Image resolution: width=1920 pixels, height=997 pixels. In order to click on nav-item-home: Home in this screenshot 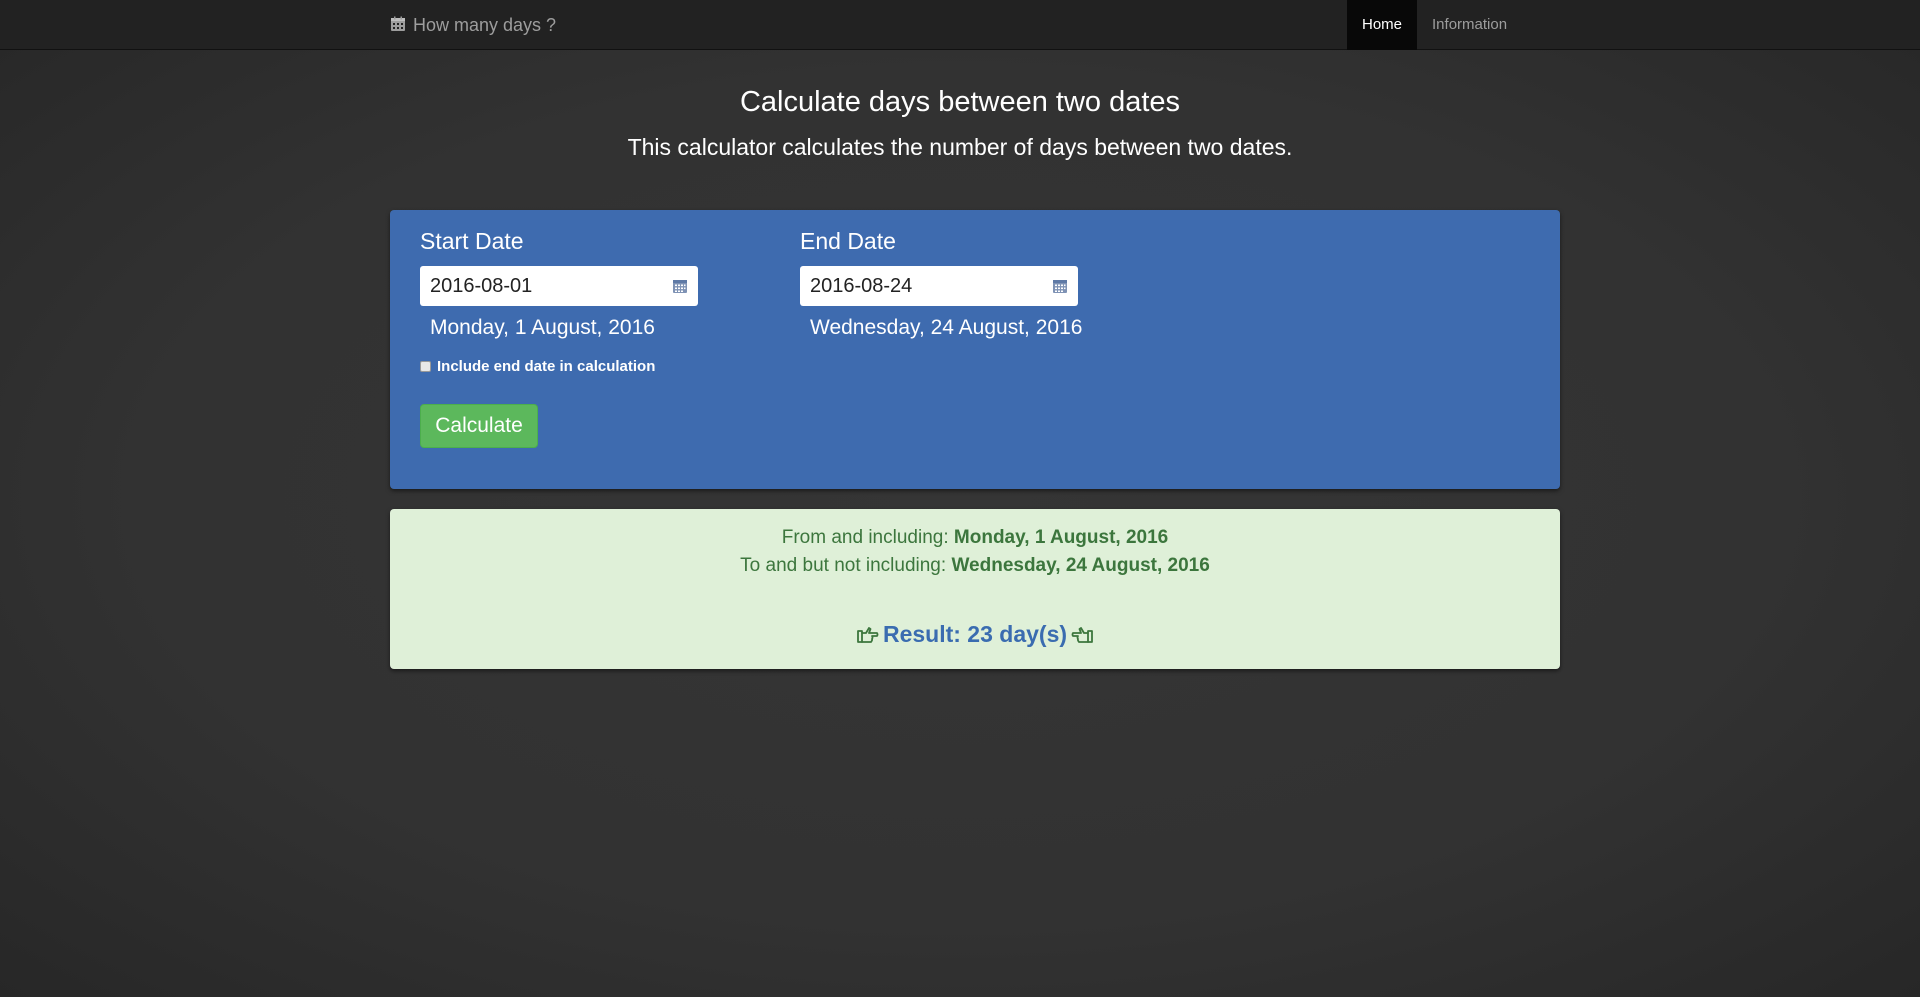, I will do `click(1382, 25)`.